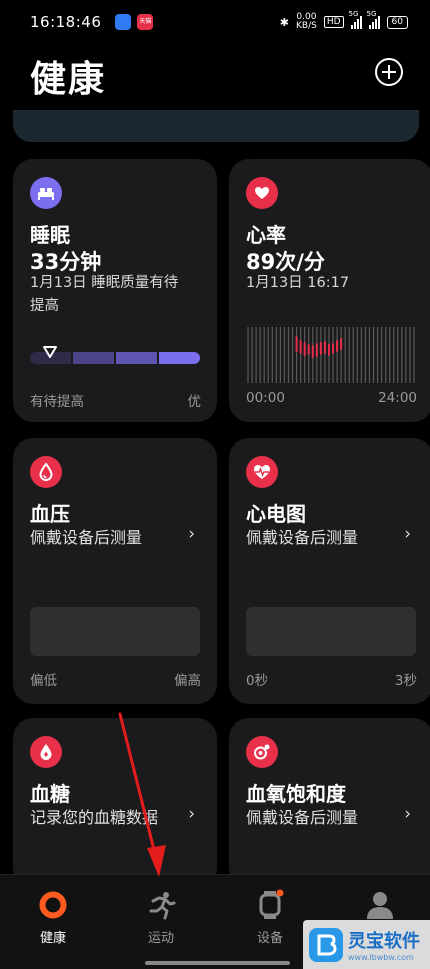  I want to click on sleep-card: 睡眠 33分钟 1月13日 睡眠质量有待 提高 有待提高 优, so click(115, 290).